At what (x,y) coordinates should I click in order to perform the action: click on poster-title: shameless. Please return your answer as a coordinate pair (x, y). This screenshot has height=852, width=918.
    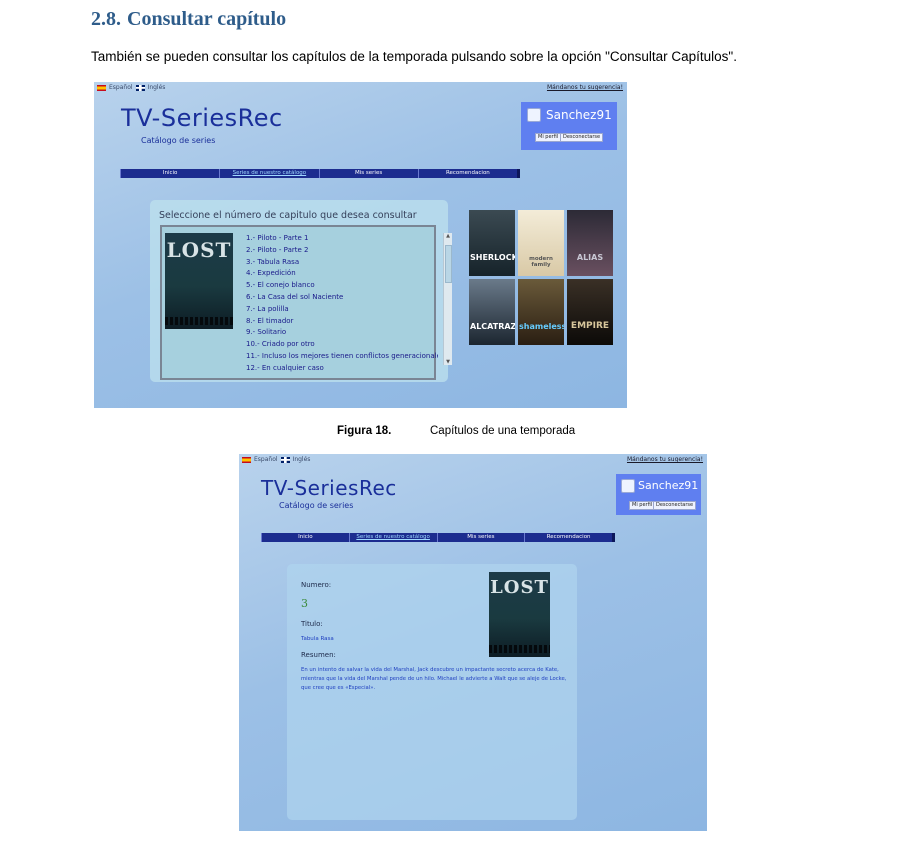
    Looking at the image, I should click on (541, 326).